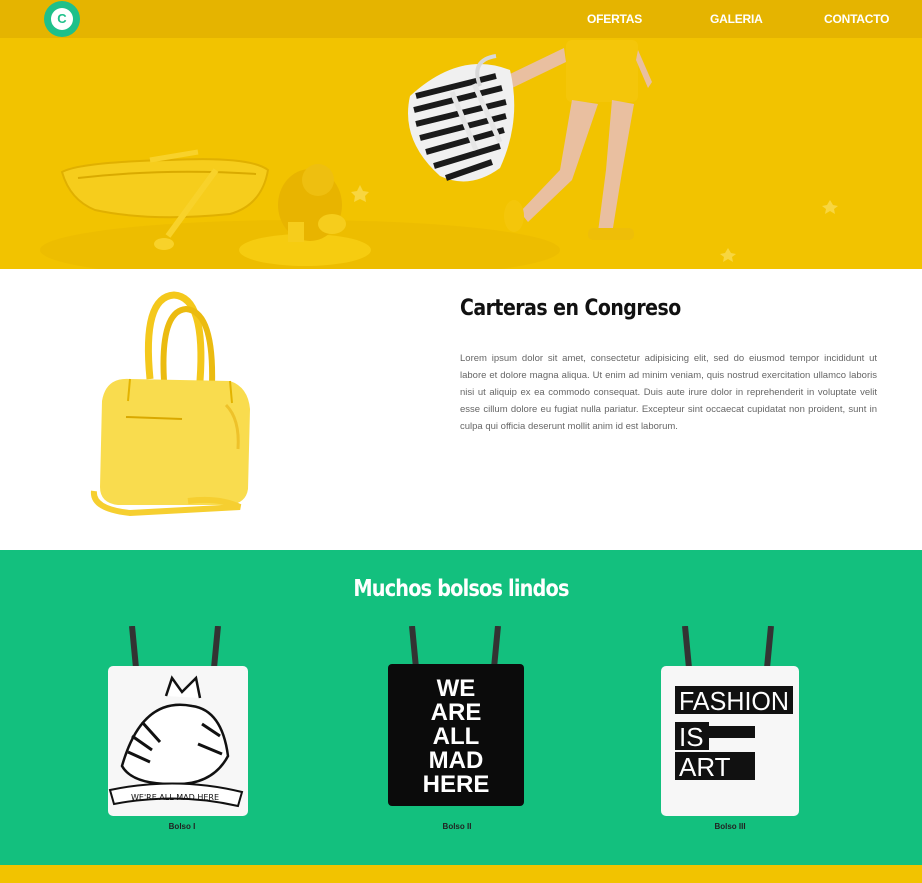  I want to click on bag2-line-1: WE, so click(456, 688).